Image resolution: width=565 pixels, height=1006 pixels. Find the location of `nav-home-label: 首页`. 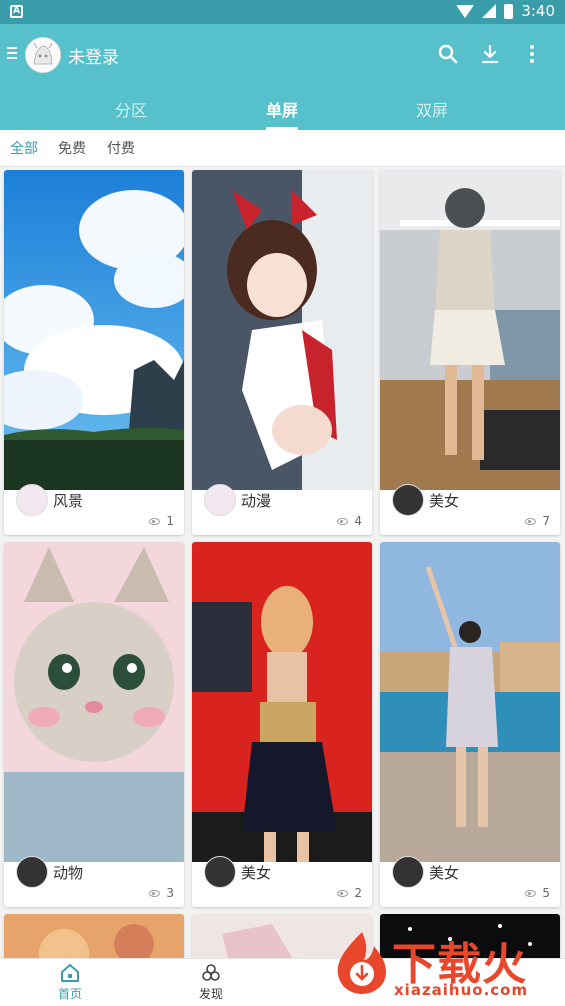

nav-home-label: 首页 is located at coordinates (69, 994).